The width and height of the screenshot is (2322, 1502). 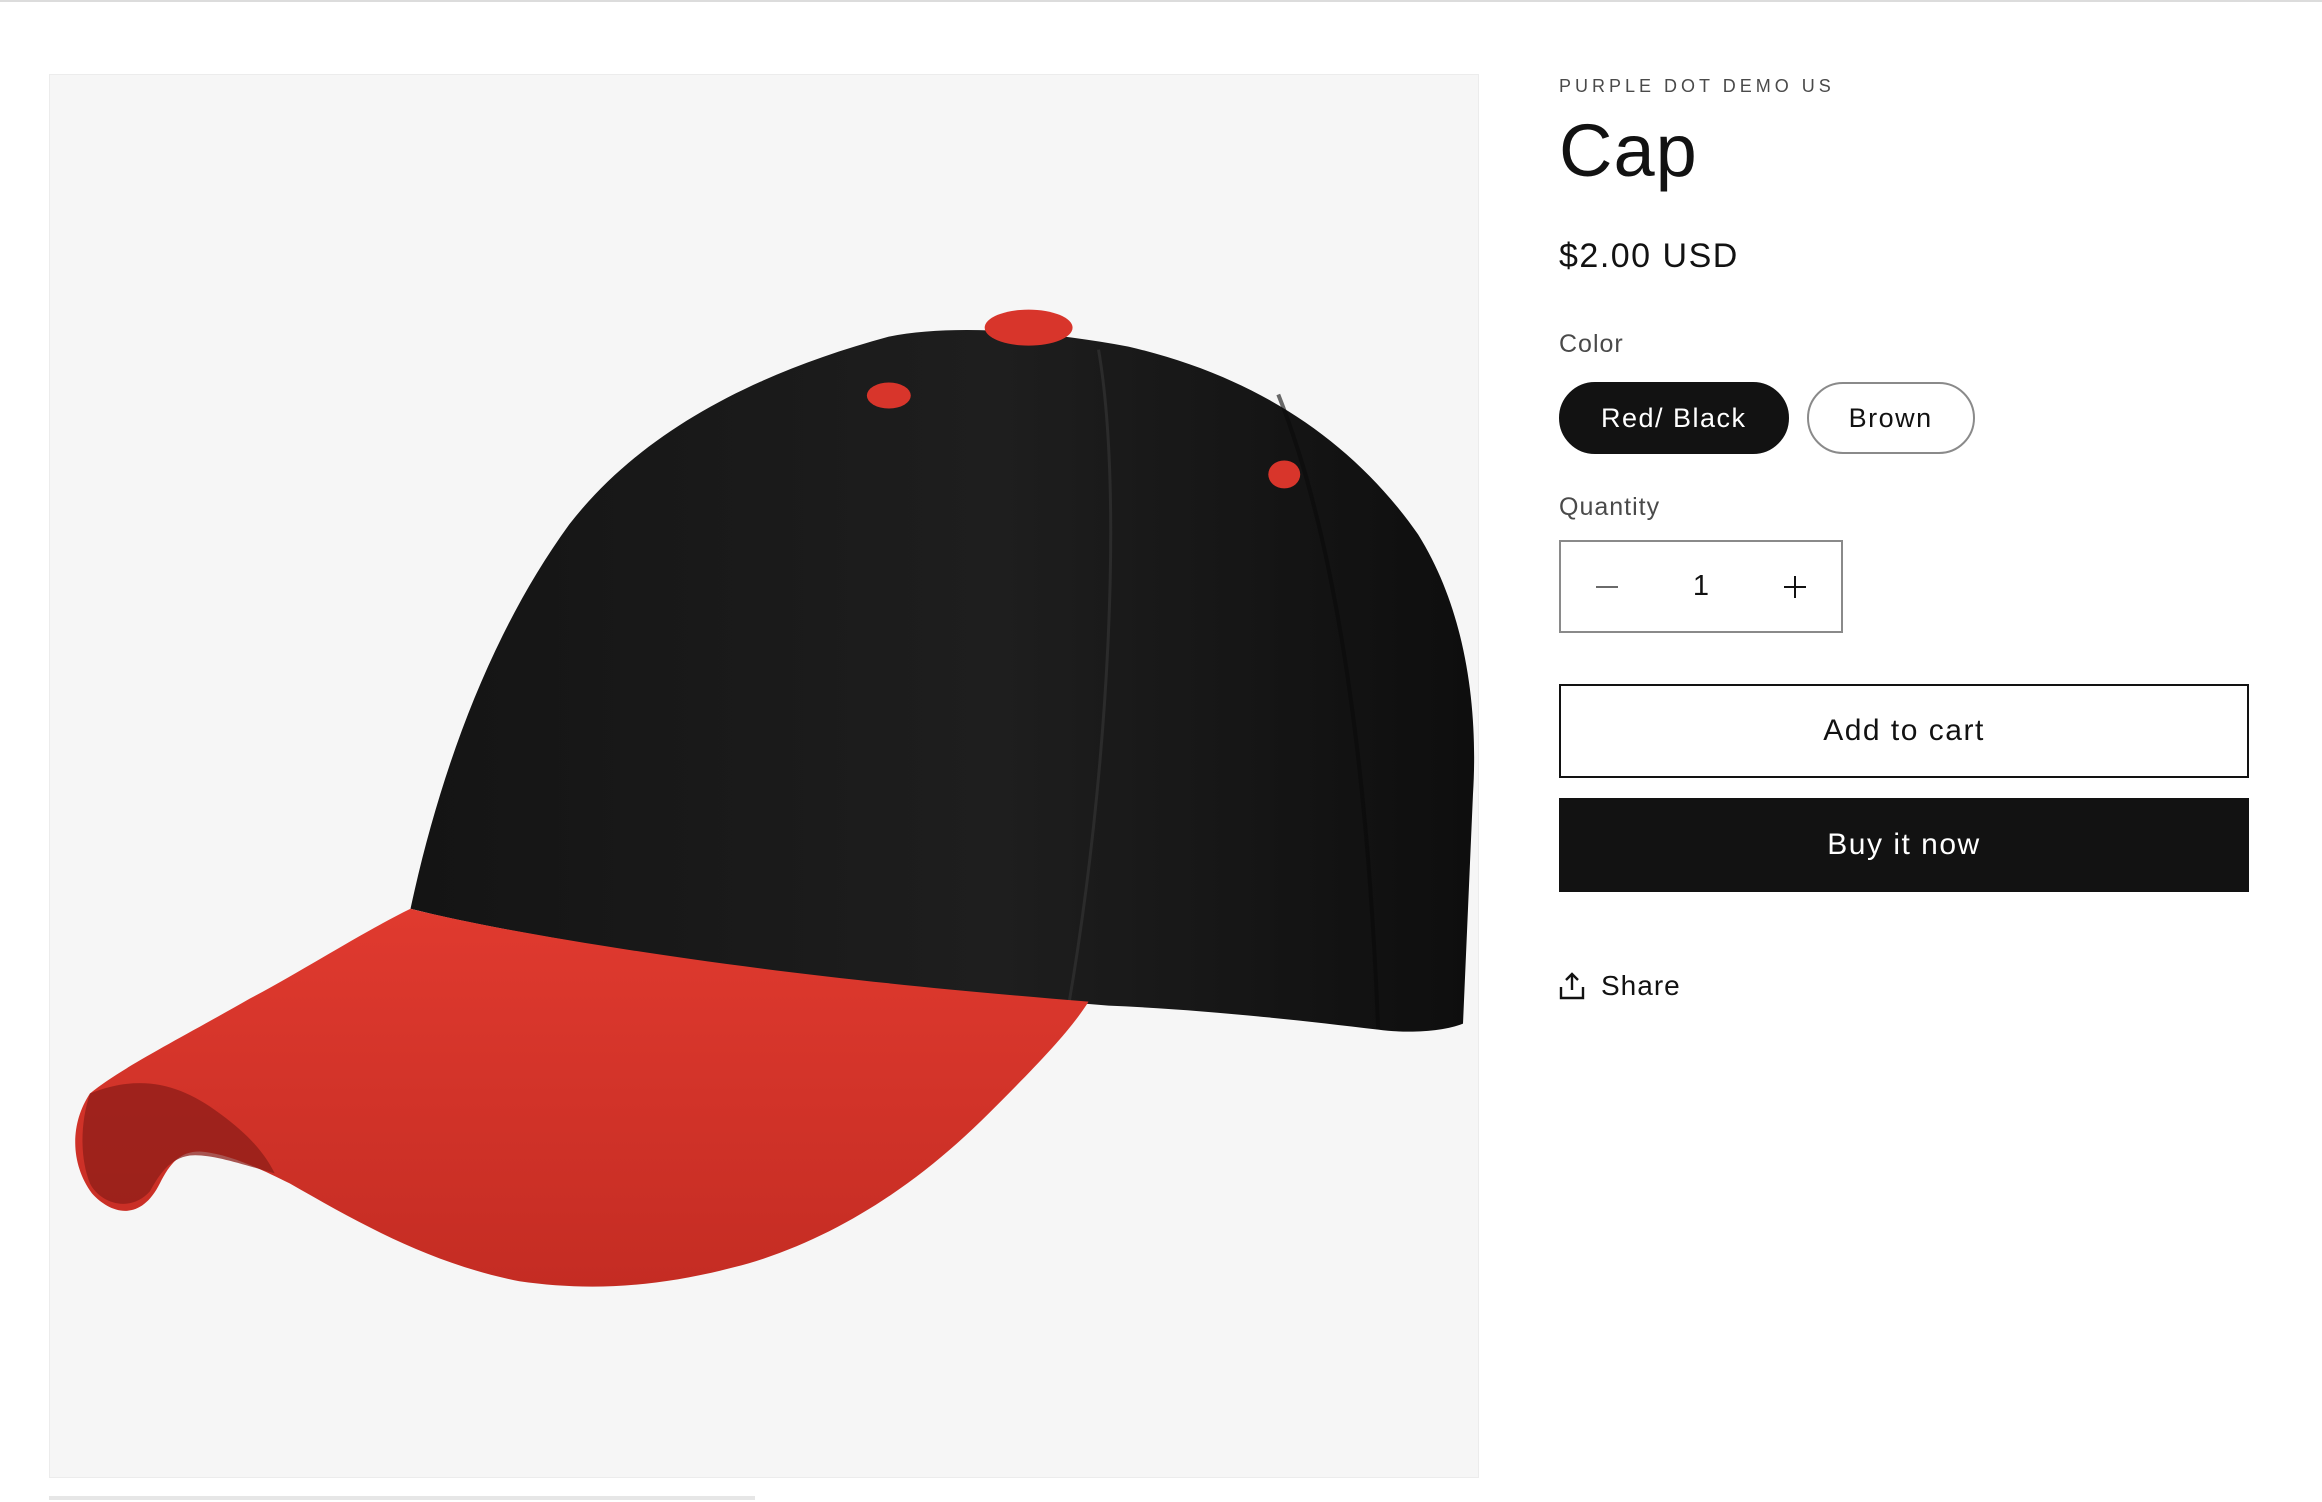 I want to click on increase-quantity-button, so click(x=1795, y=586).